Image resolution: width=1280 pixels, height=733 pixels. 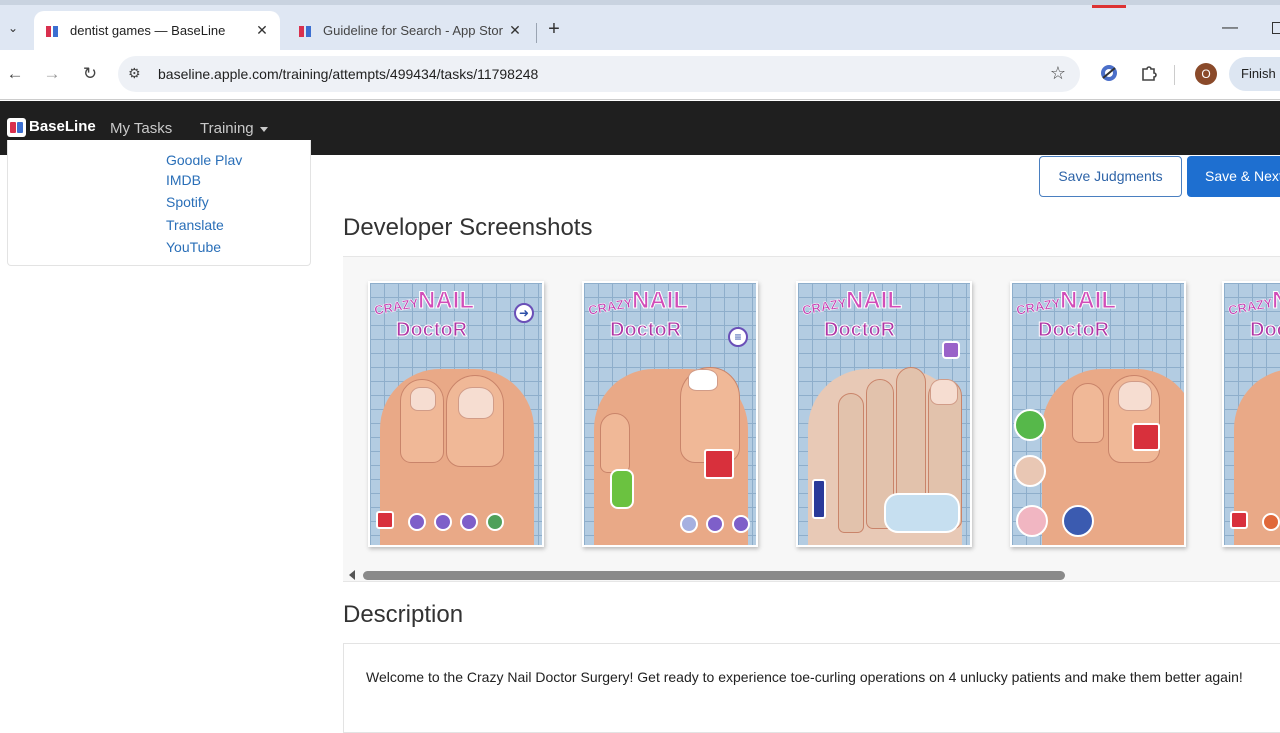 I want to click on tab-divider, so click(x=536, y=33).